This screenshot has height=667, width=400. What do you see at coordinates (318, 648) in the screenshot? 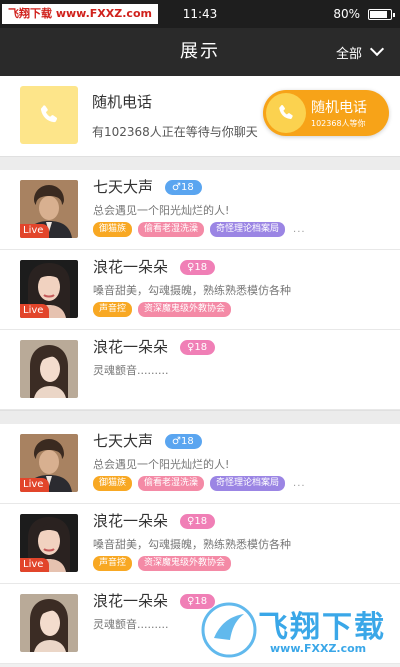
I see `watermark-url: www.FXXZ.com` at bounding box center [318, 648].